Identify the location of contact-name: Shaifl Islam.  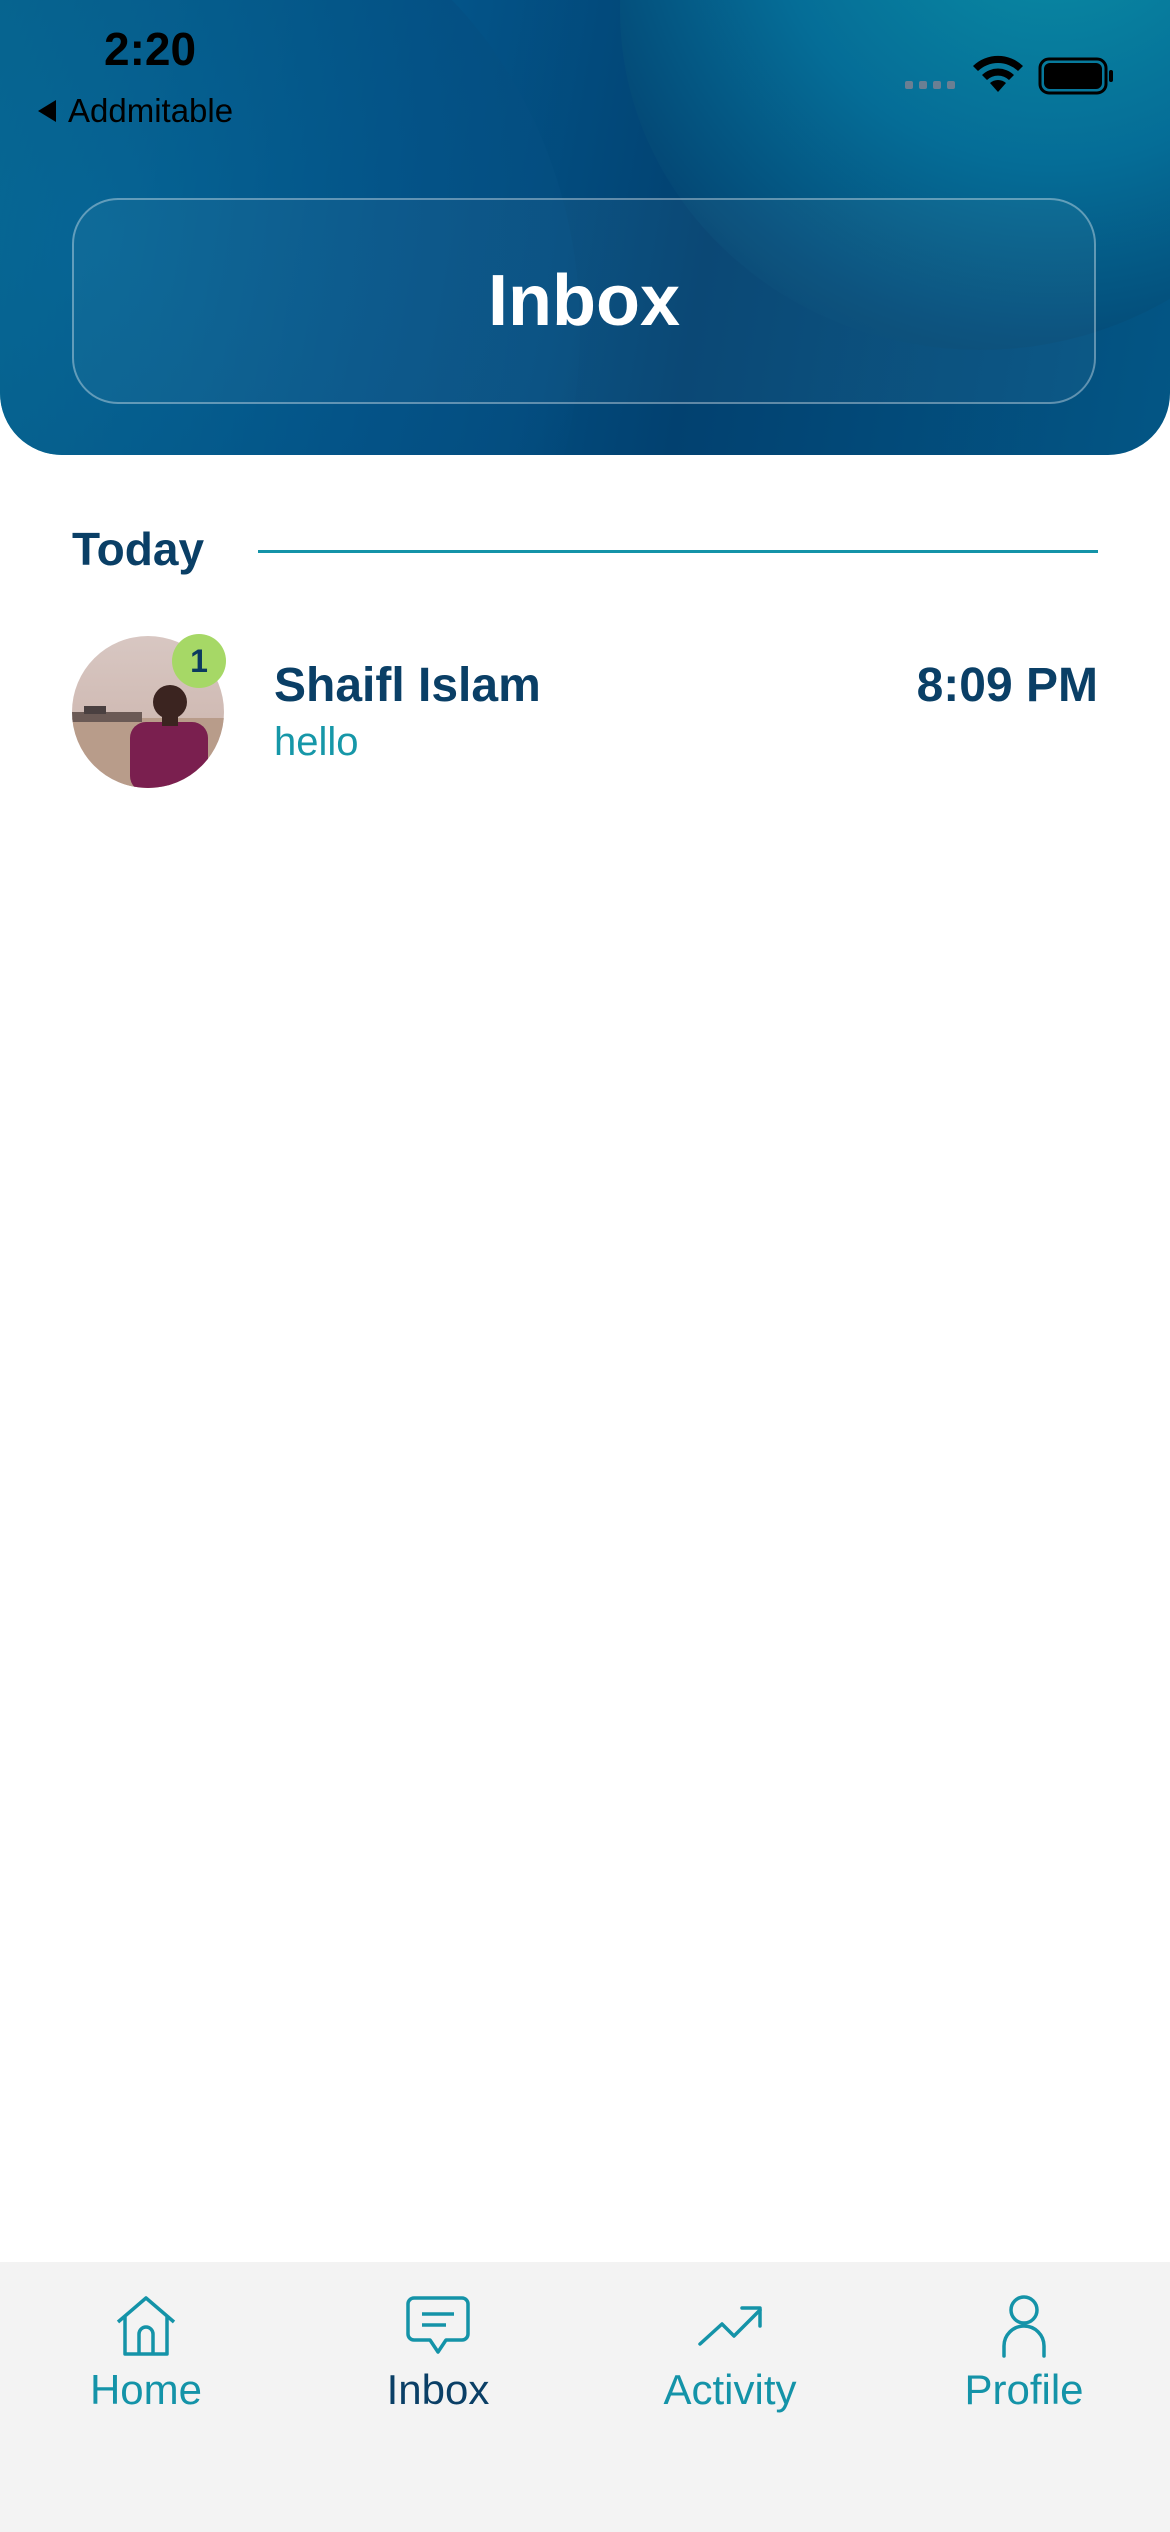
(407, 685).